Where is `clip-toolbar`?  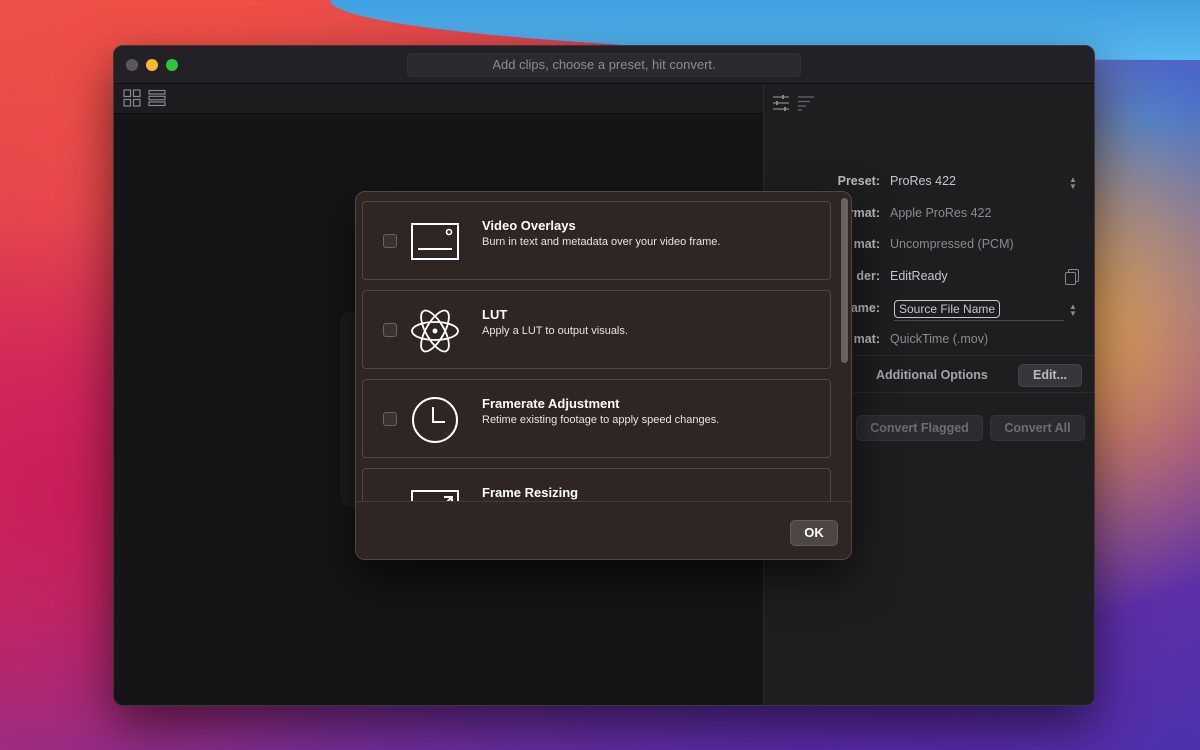
clip-toolbar is located at coordinates (439, 99).